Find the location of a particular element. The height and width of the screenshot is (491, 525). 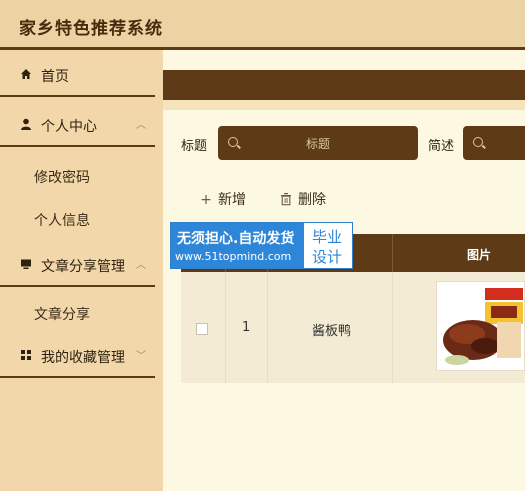

sidebar-subitem-article-share: 文章分享 is located at coordinates (77, 312).